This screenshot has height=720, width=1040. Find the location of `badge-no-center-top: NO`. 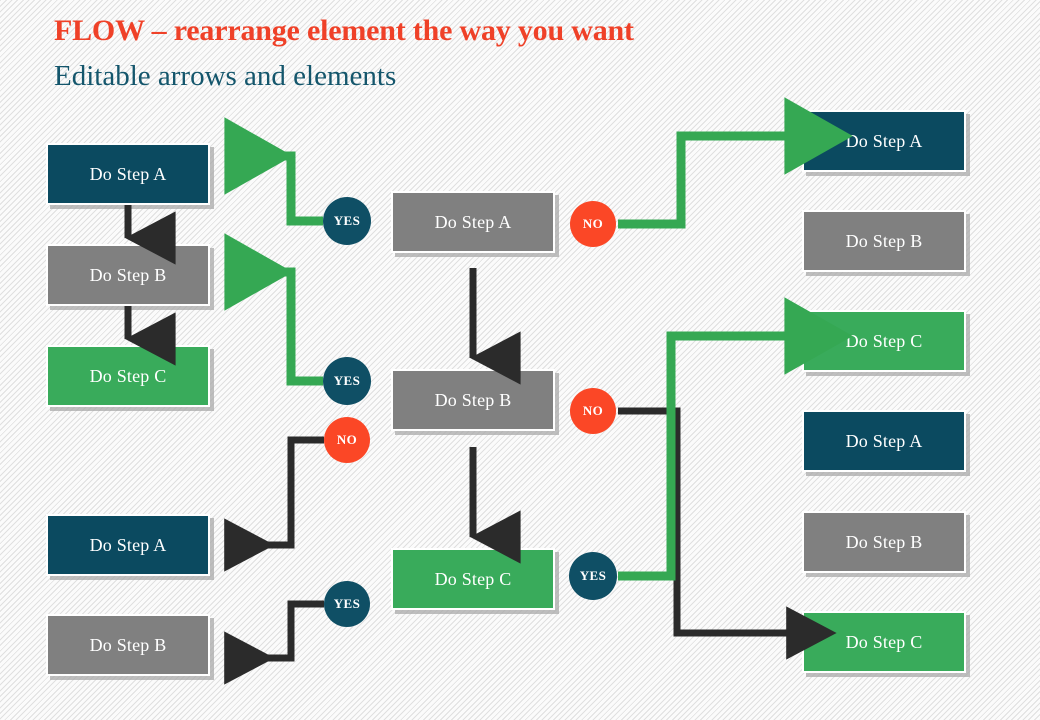

badge-no-center-top: NO is located at coordinates (593, 224).